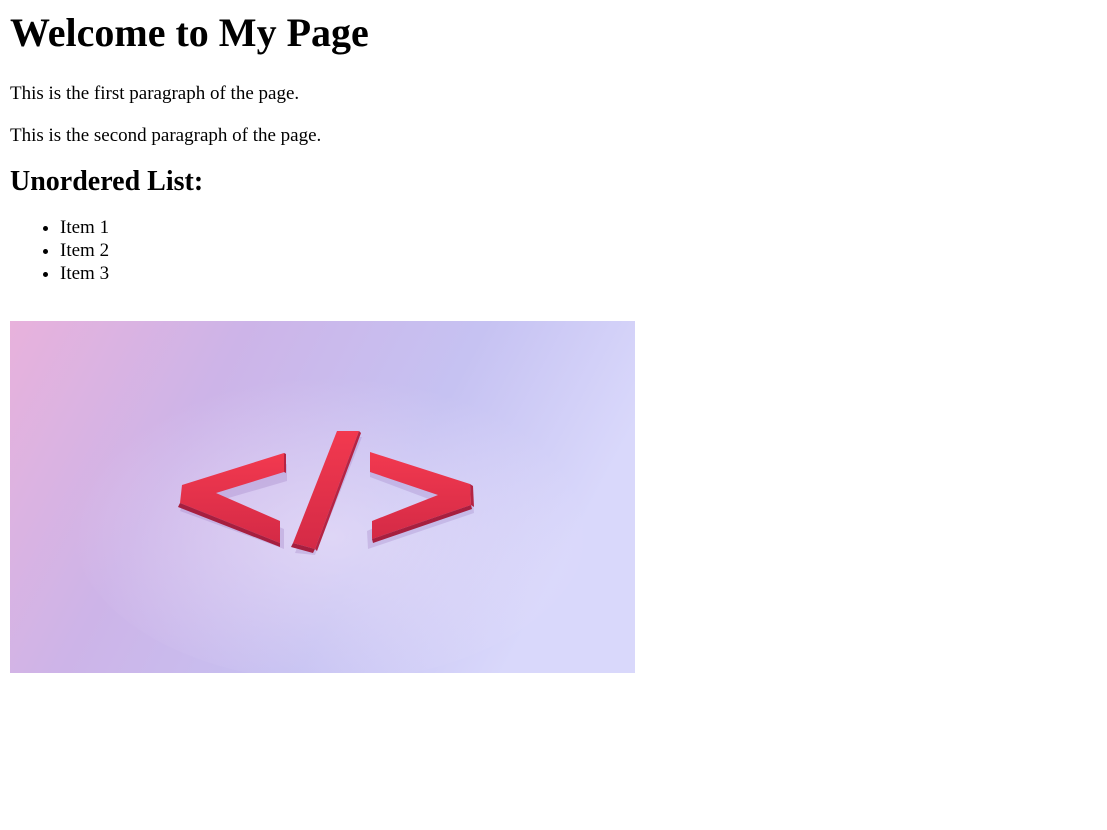 The height and width of the screenshot is (830, 1107). I want to click on unordered-list: Item 1 Item 2 Item 3, so click(555, 250).